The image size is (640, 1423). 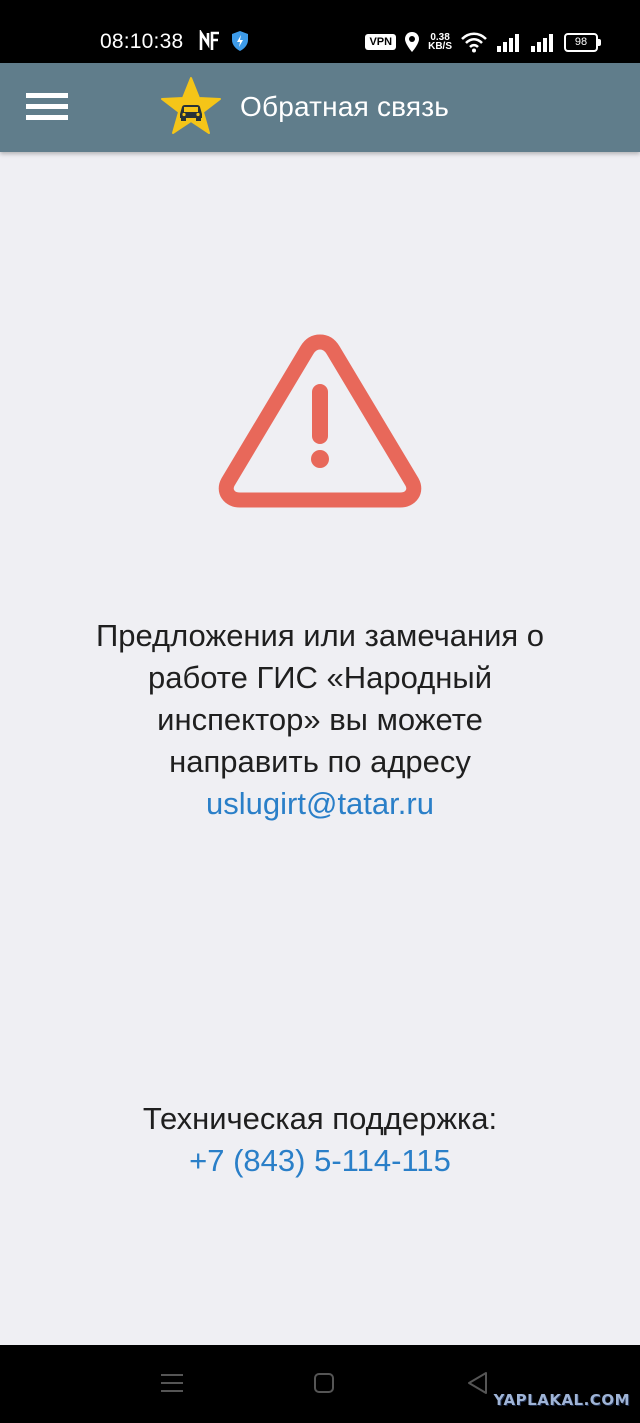 I want to click on battery-indicator: 98, so click(x=582, y=42).